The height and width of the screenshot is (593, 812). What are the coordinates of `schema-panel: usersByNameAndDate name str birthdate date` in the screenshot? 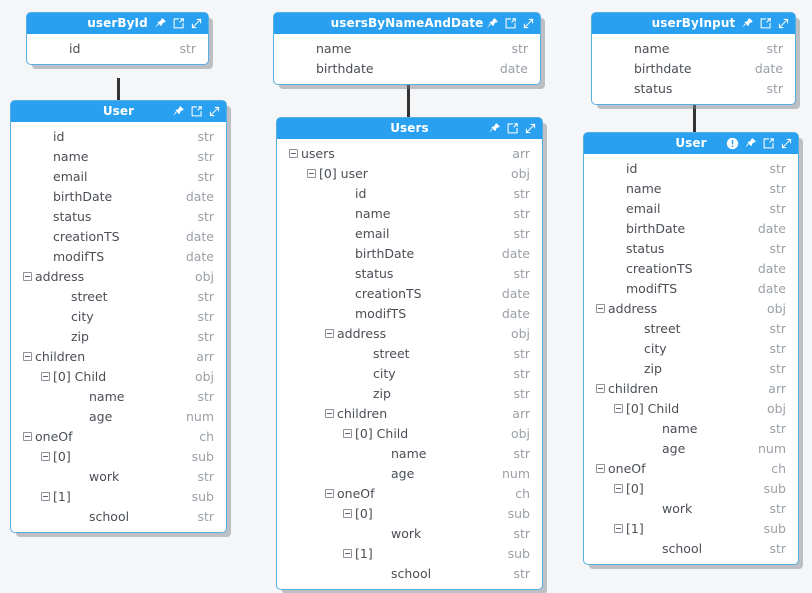 It's located at (407, 48).